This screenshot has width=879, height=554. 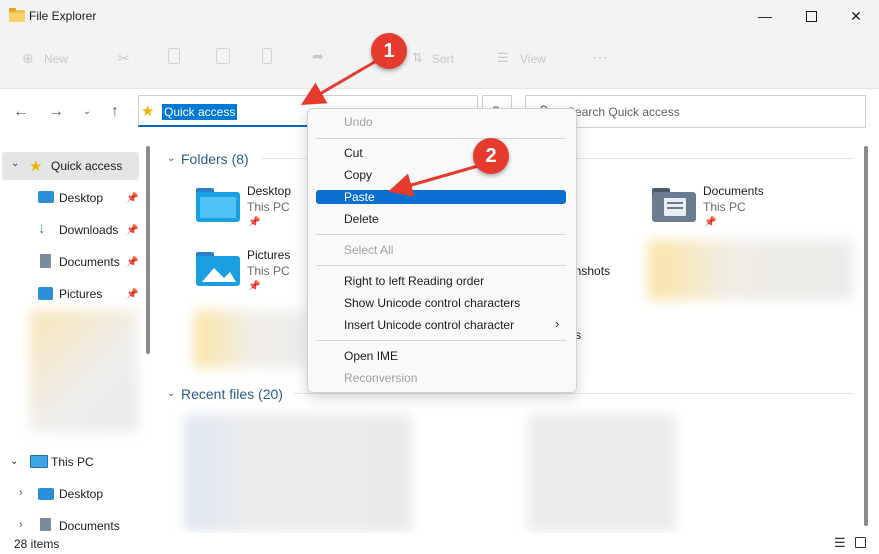 I want to click on arrow-to-paste, so click(x=433, y=180).